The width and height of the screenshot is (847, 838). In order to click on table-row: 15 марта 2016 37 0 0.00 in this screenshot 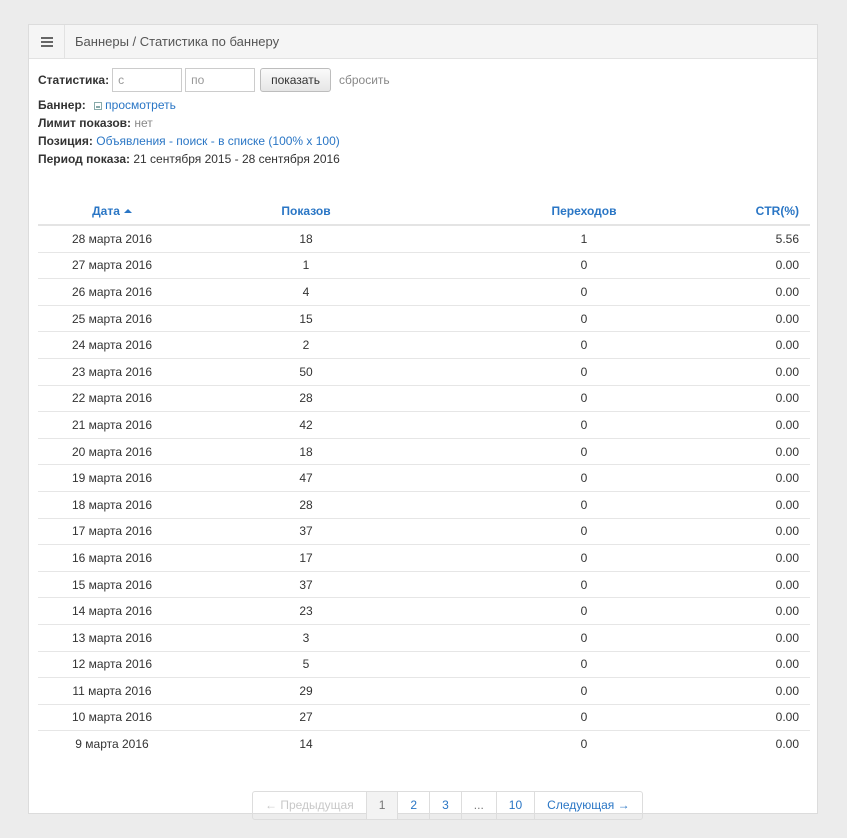, I will do `click(424, 585)`.